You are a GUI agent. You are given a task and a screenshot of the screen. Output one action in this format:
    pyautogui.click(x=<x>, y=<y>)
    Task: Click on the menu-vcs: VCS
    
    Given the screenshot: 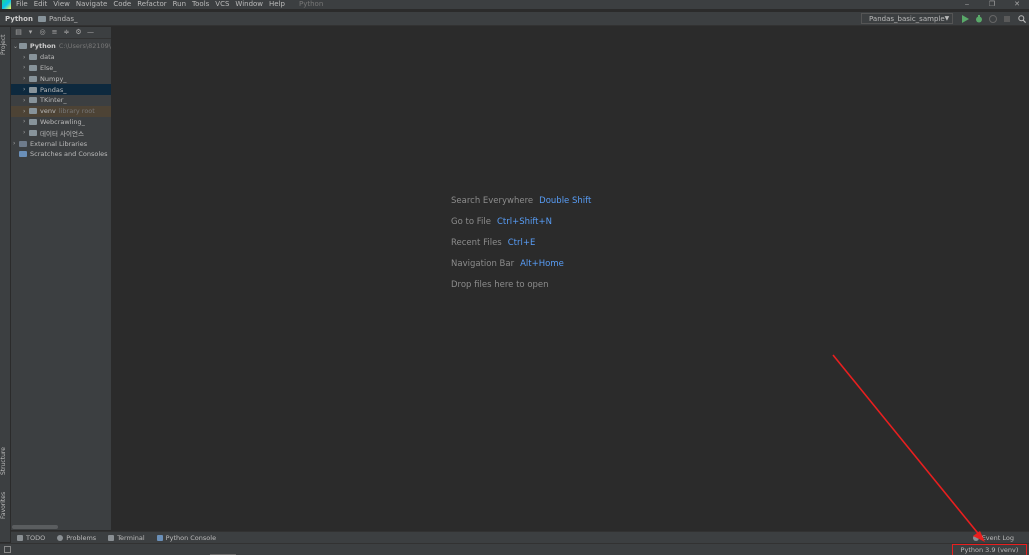 What is the action you would take?
    pyautogui.click(x=222, y=4)
    